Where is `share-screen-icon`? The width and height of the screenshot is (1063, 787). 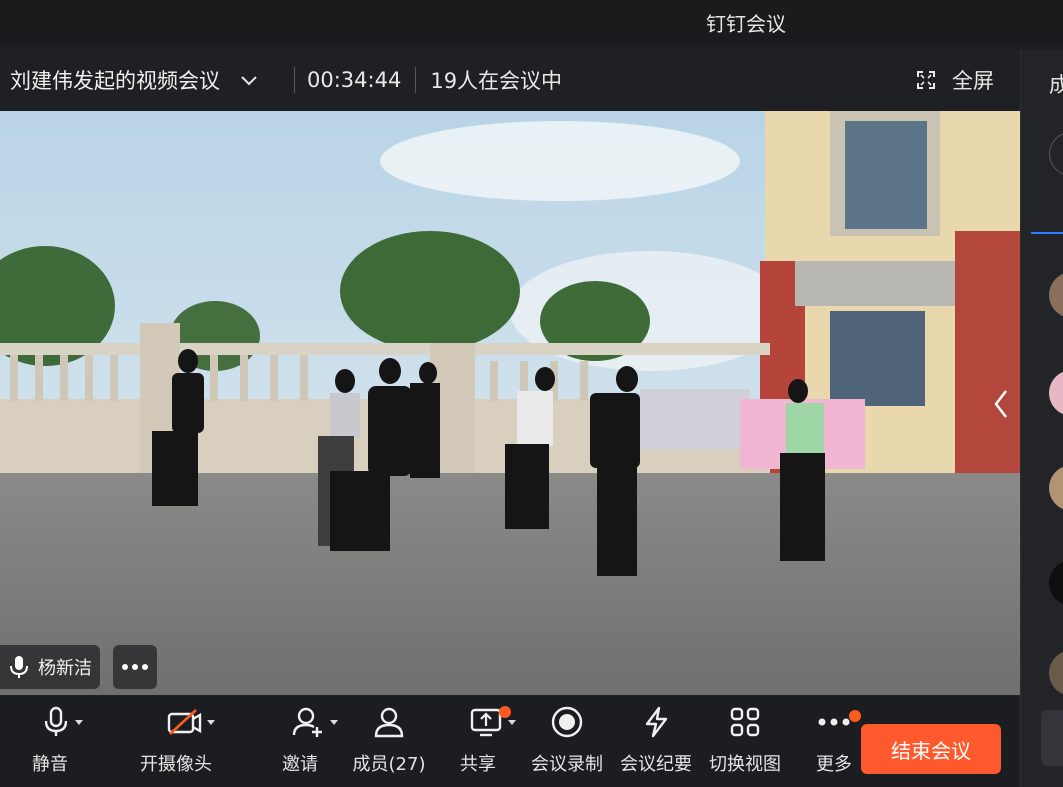
share-screen-icon is located at coordinates (486, 722).